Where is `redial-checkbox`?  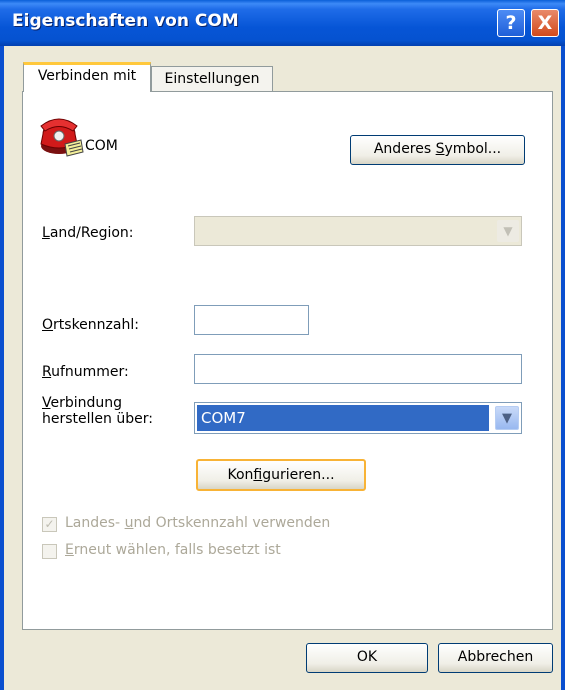 redial-checkbox is located at coordinates (49, 551).